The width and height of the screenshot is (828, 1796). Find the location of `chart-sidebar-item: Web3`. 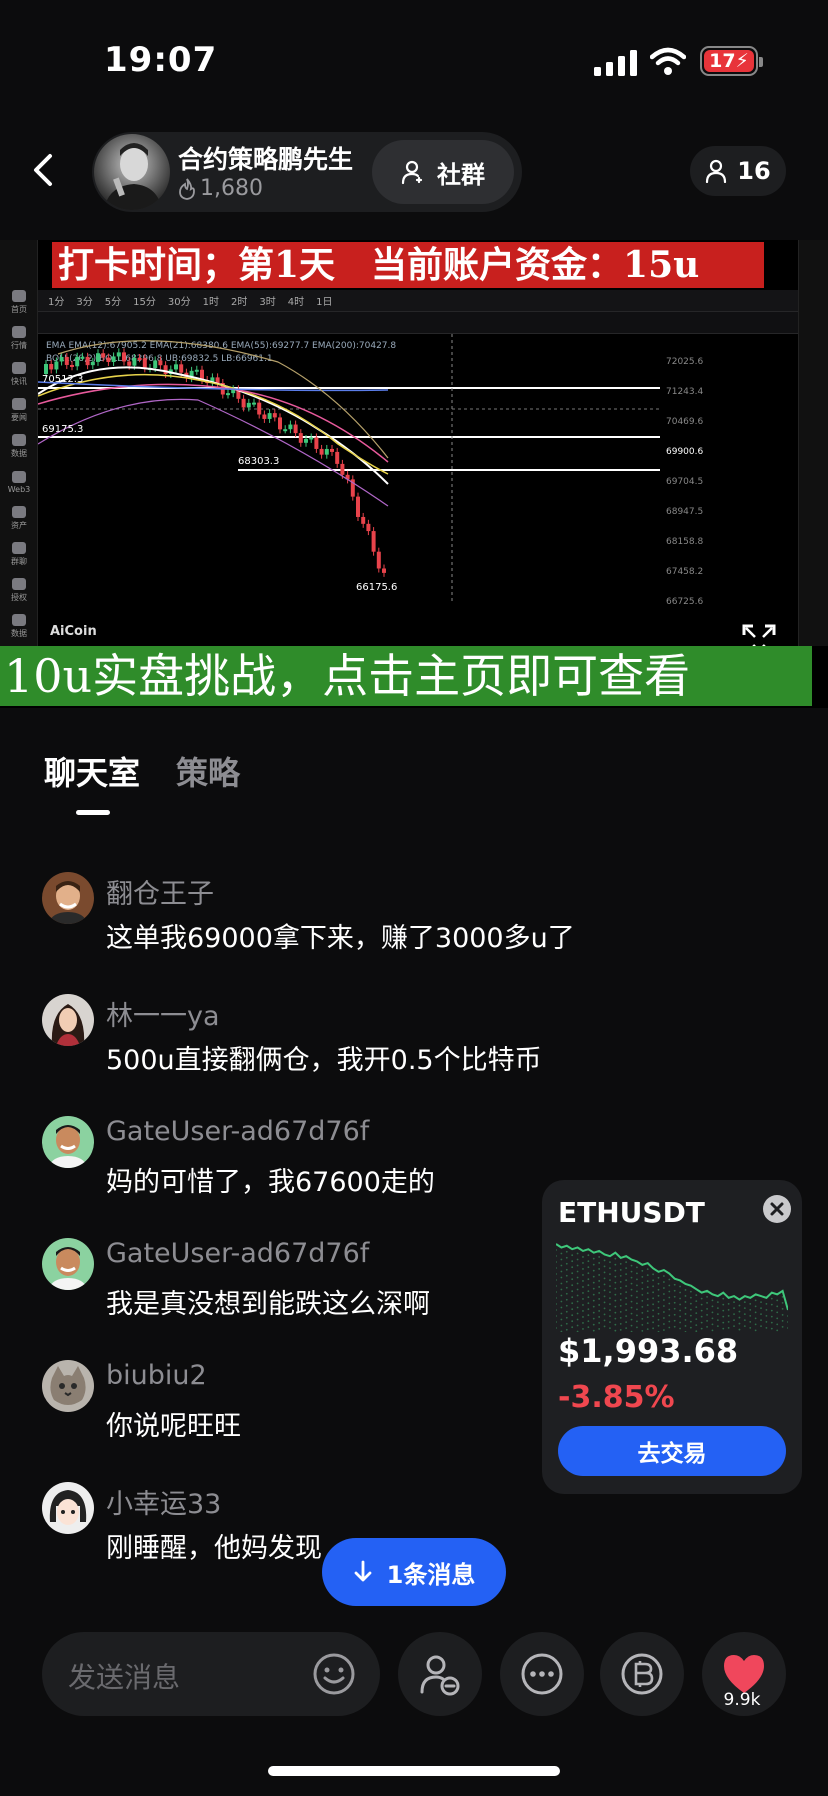

chart-sidebar-item: Web3 is located at coordinates (19, 482).